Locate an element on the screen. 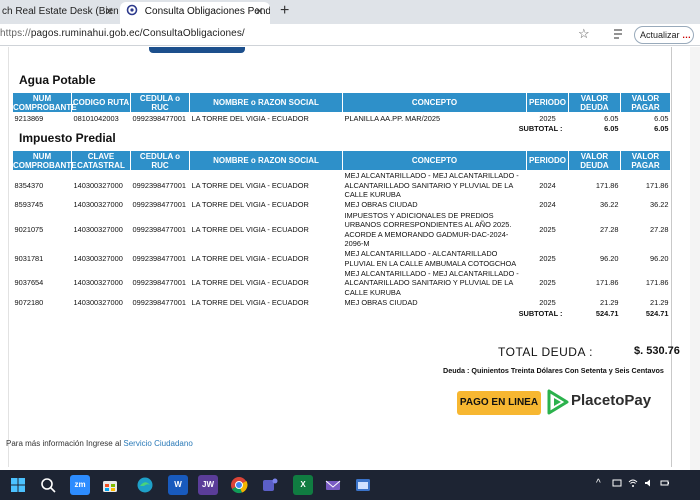 This screenshot has width=700, height=500. volume-icon is located at coordinates (649, 483).